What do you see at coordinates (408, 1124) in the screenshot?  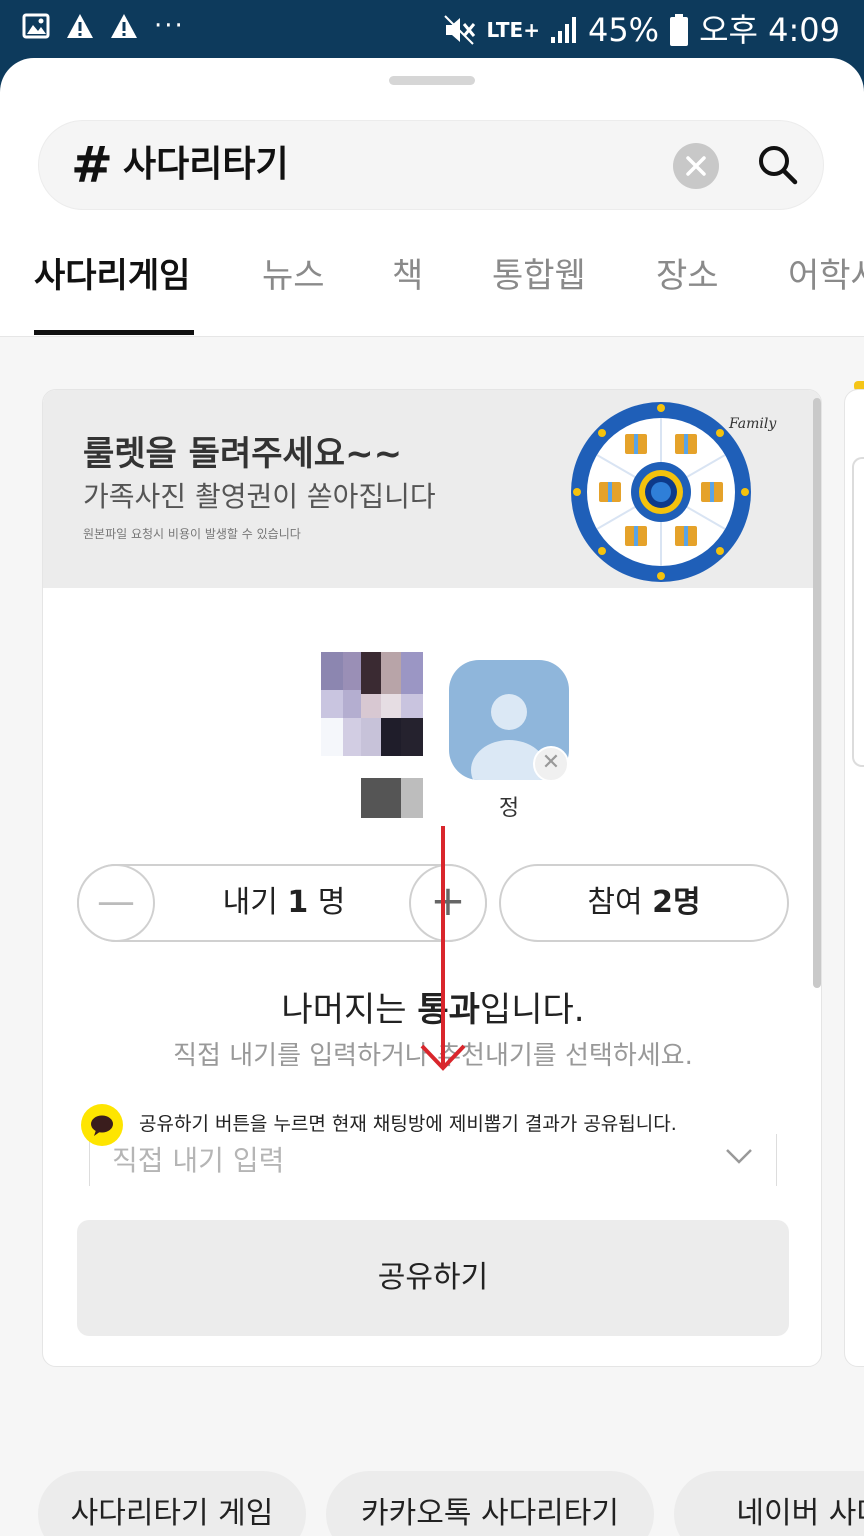 I see `share-notice-text: 공유하기 버튼을 누르면 현재 채팅방에 제비뽑기 결과가 공유됩니다.` at bounding box center [408, 1124].